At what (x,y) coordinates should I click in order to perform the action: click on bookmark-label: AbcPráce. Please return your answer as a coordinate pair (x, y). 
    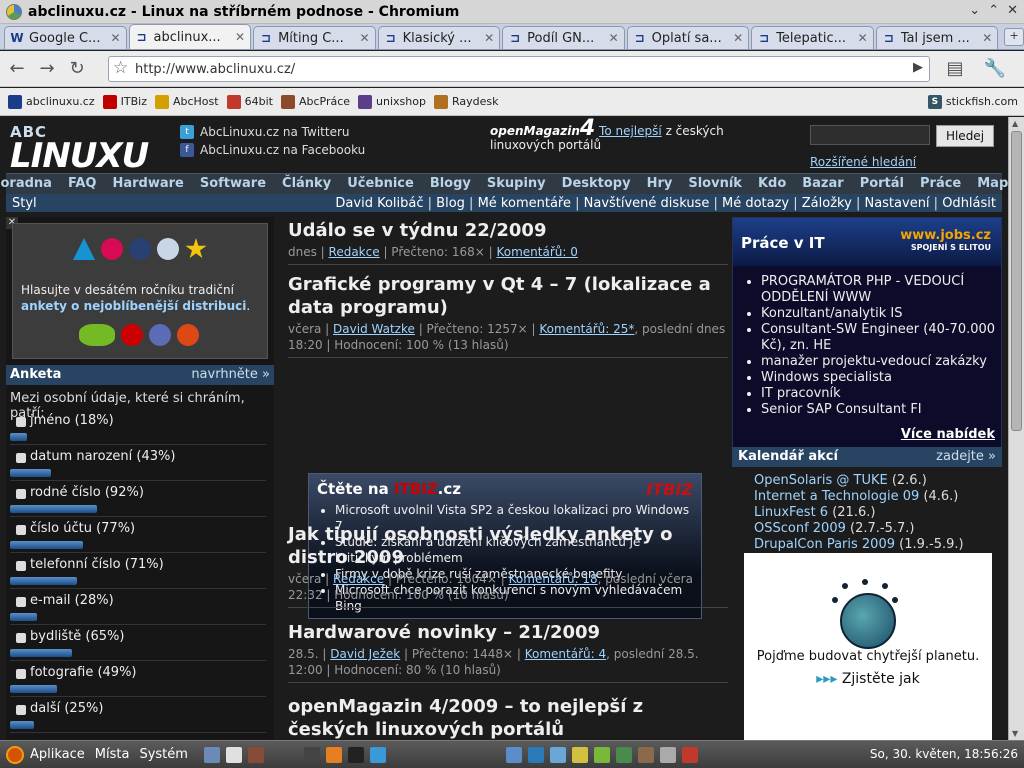
    Looking at the image, I should click on (324, 101).